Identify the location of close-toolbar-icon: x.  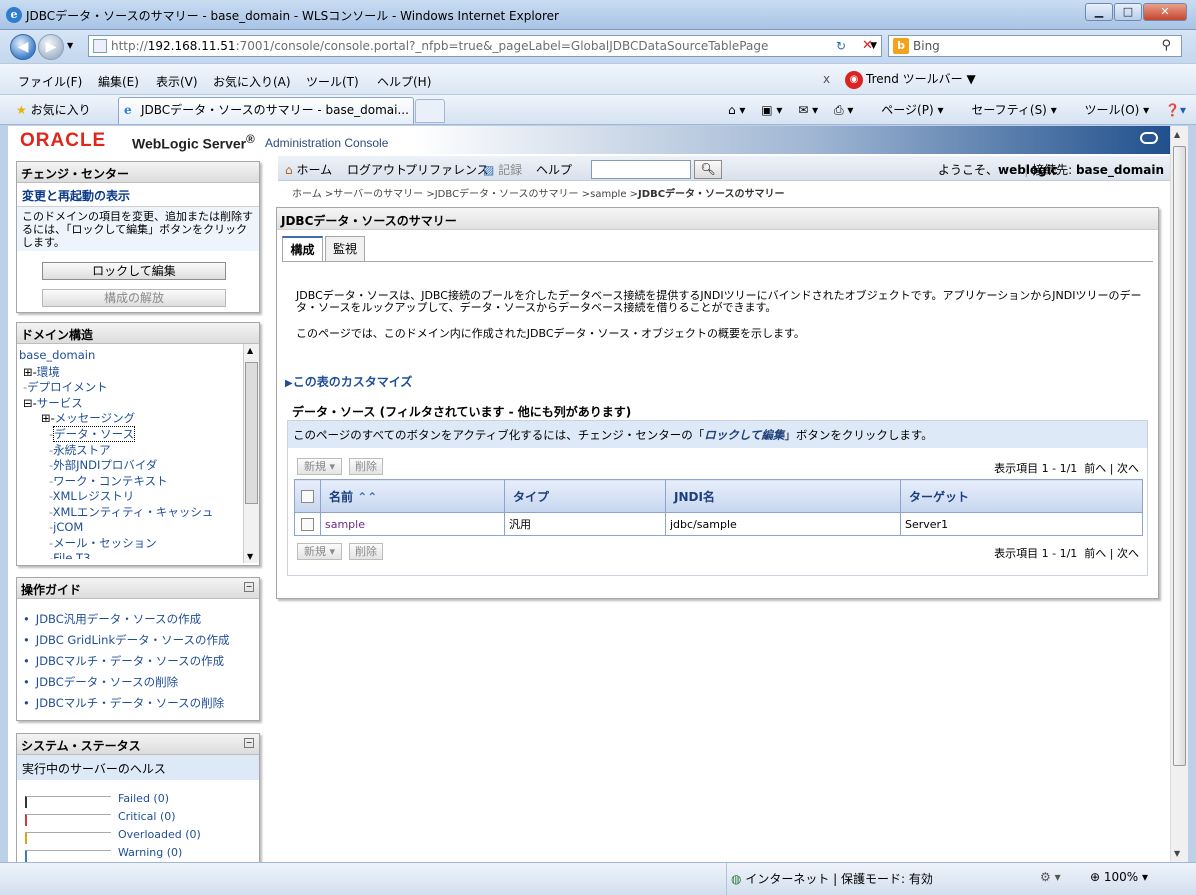
(826, 79).